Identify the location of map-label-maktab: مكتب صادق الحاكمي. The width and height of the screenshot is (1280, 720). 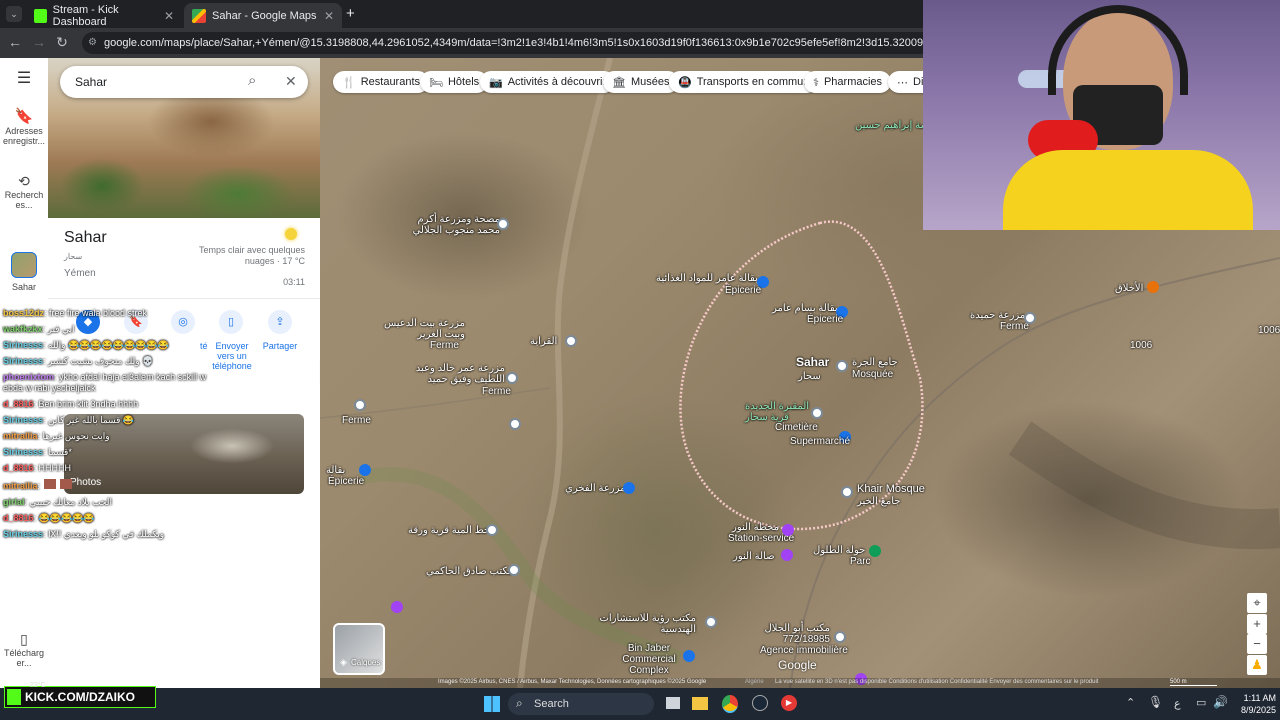
(469, 571).